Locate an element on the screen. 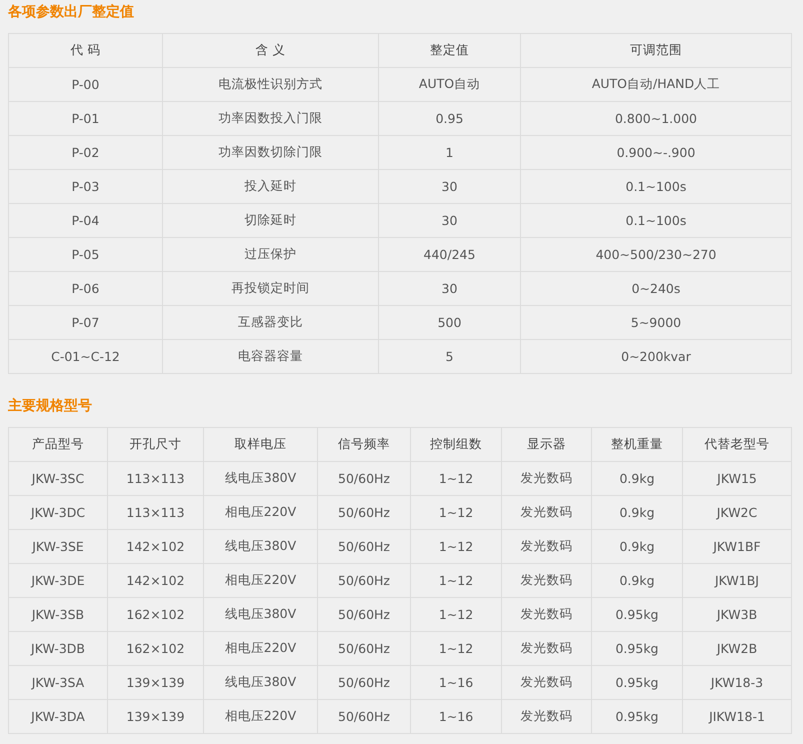 Image resolution: width=803 pixels, height=744 pixels. table-cell: 电流极性识别方式 is located at coordinates (270, 85).